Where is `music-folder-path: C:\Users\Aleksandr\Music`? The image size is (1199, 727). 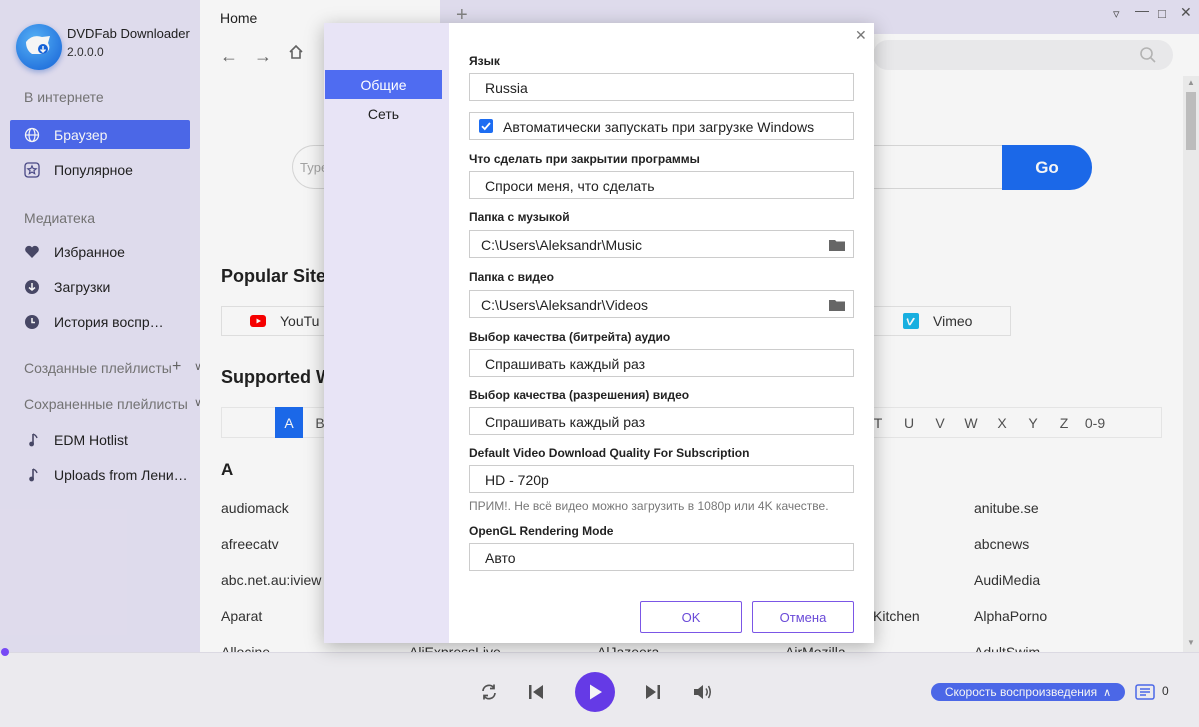 music-folder-path: C:\Users\Aleksandr\Music is located at coordinates (562, 245).